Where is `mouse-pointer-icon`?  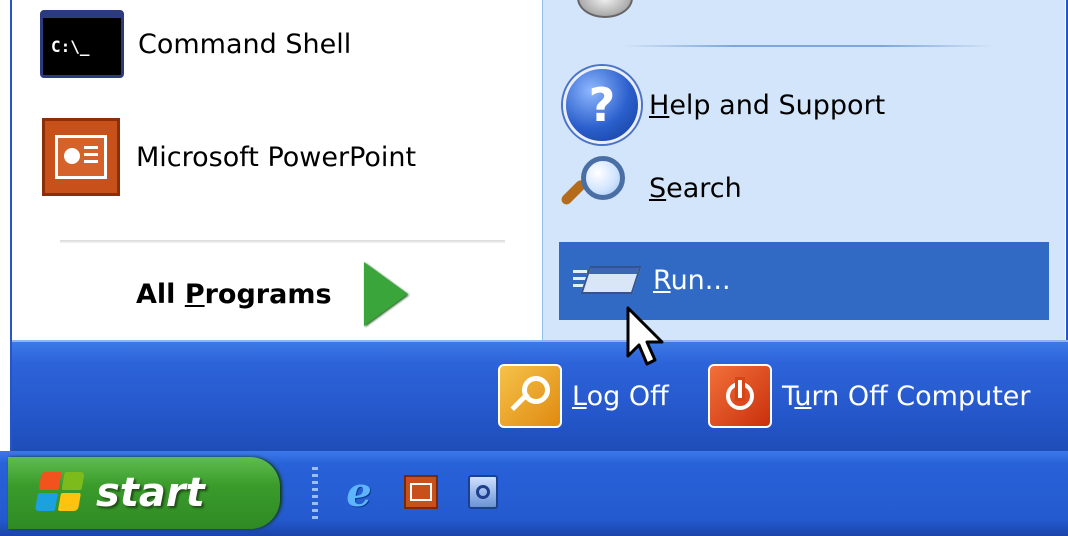 mouse-pointer-icon is located at coordinates (645, 336).